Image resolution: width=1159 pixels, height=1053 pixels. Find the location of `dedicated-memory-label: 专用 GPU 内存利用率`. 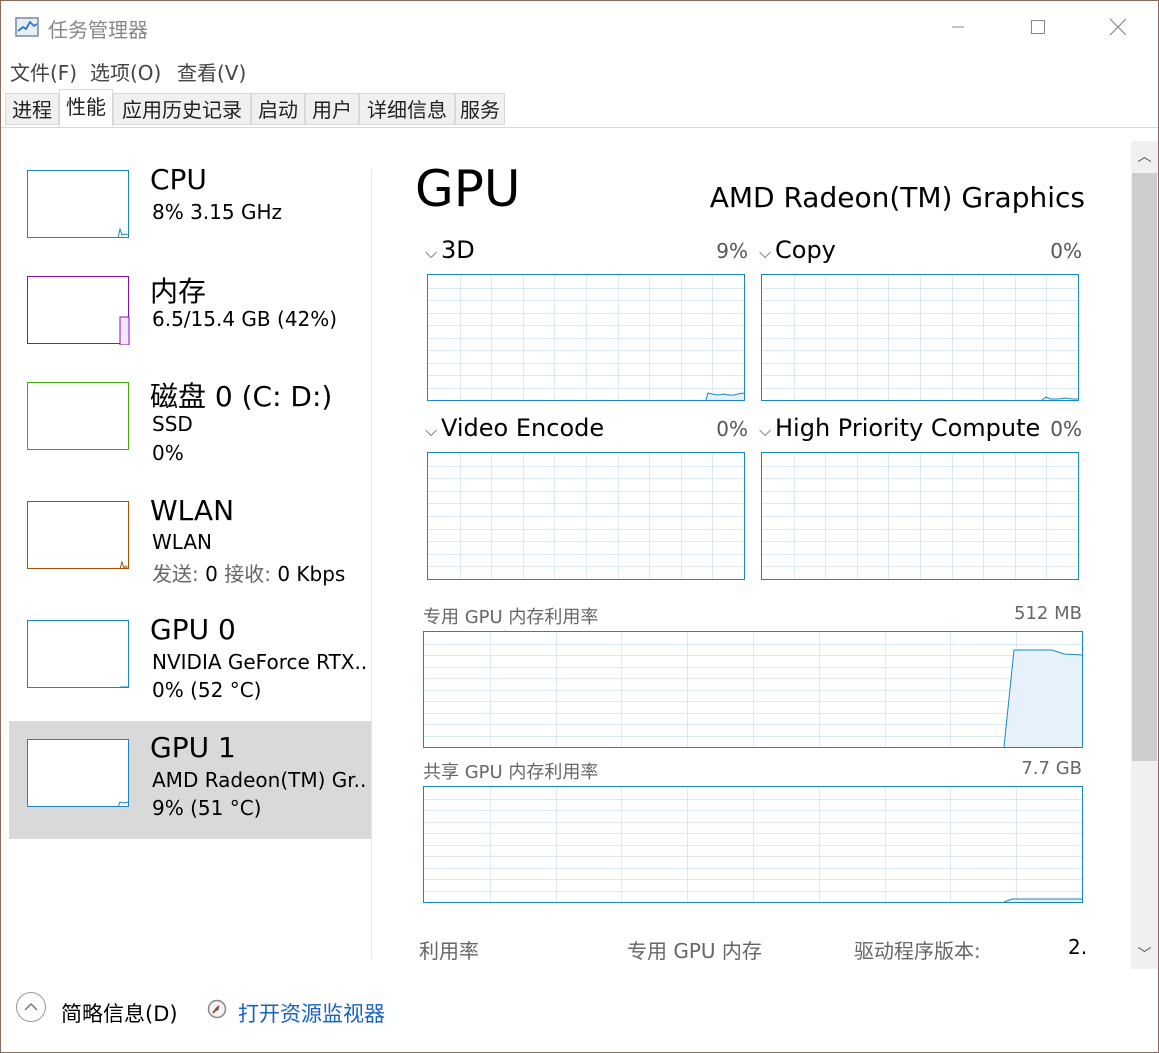

dedicated-memory-label: 专用 GPU 内存利用率 is located at coordinates (511, 617).